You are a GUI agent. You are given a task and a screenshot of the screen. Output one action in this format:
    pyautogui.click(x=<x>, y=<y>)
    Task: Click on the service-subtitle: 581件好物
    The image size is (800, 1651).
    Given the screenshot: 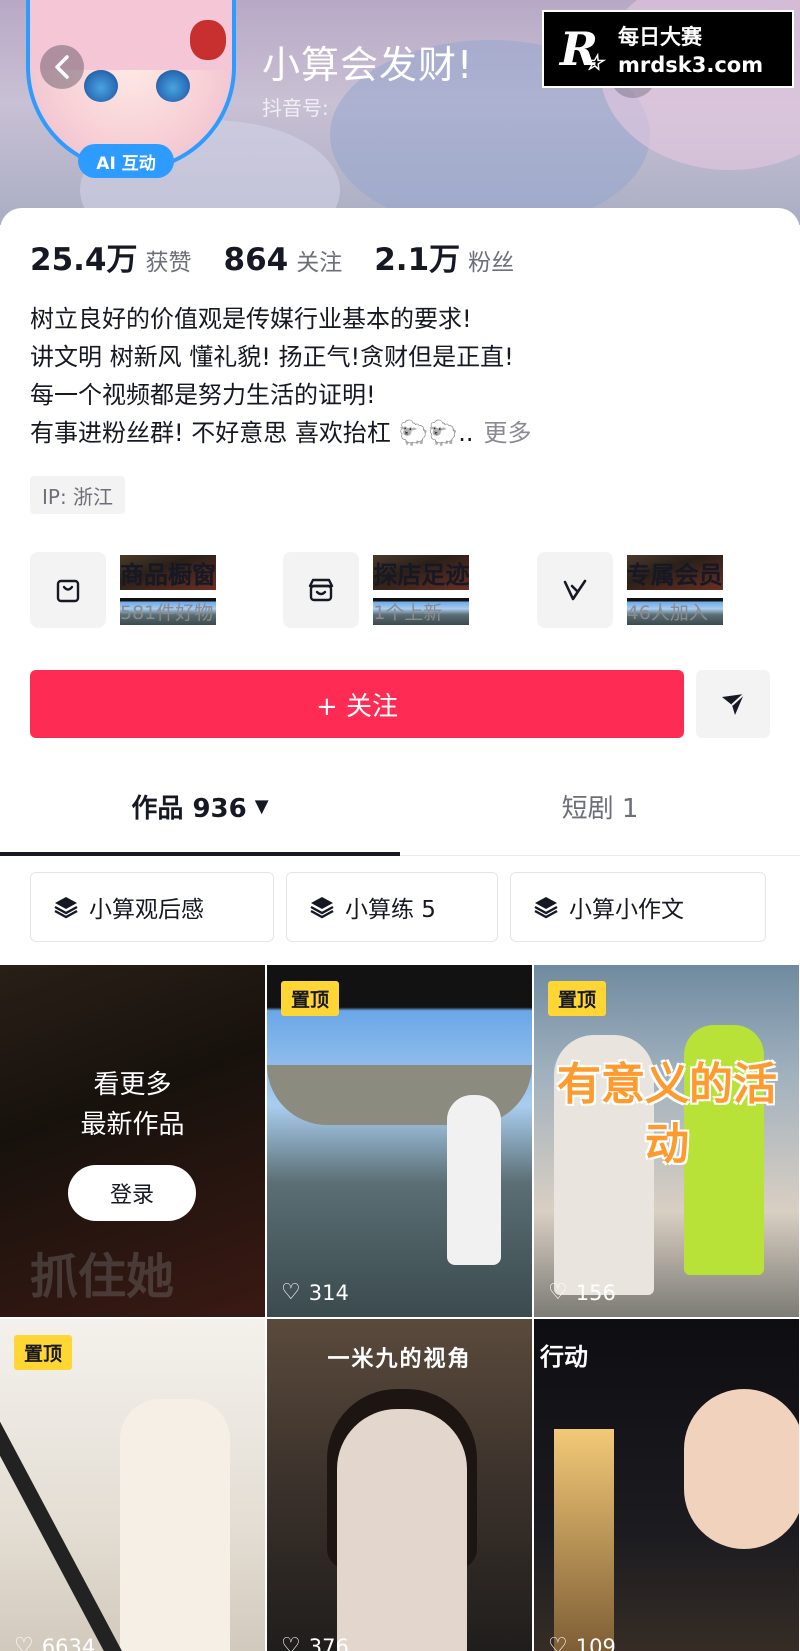 What is the action you would take?
    pyautogui.click(x=168, y=611)
    